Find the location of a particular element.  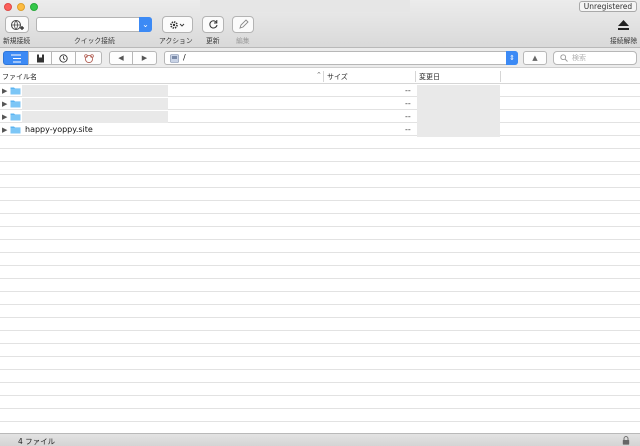

close-window-button is located at coordinates (8, 7).